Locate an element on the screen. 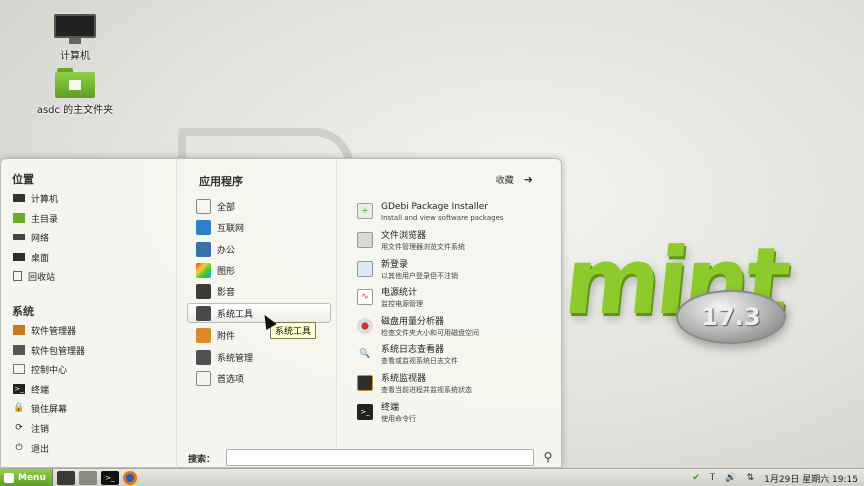 This screenshot has height=486, width=864. firefox-launcher-icon is located at coordinates (129, 477).